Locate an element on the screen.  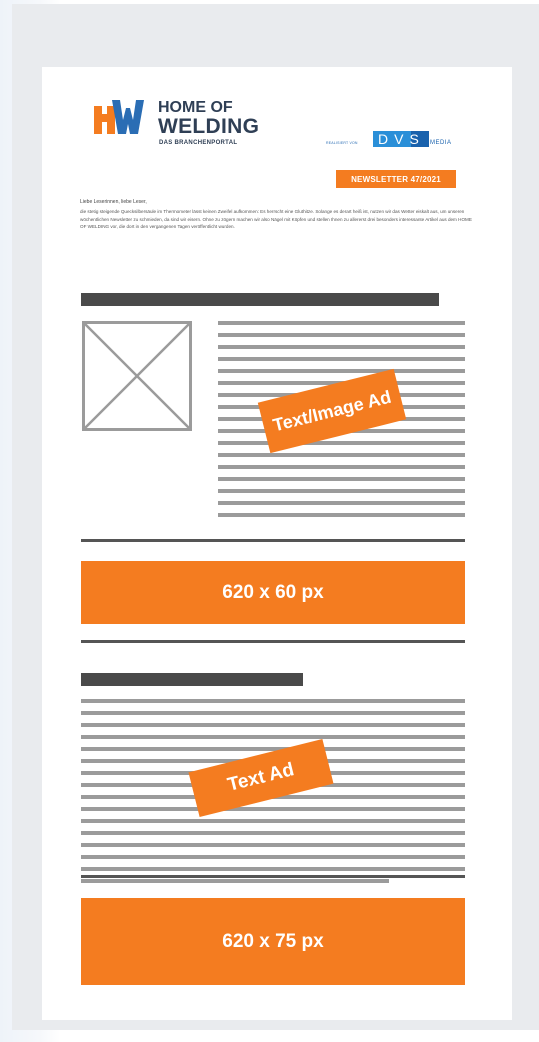
image-placeholder-icon is located at coordinates (137, 376).